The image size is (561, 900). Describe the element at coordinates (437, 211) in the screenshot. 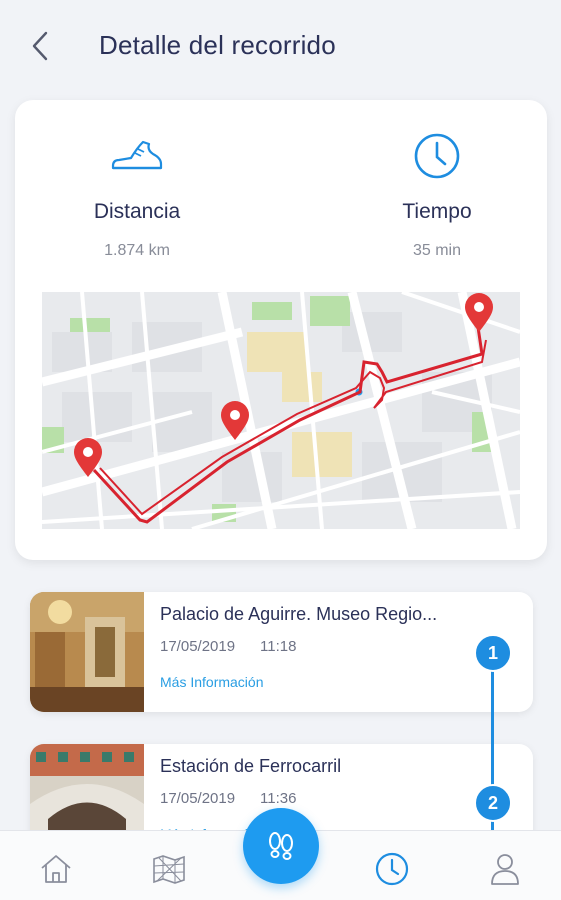

I see `time-label: Tiempo` at that location.